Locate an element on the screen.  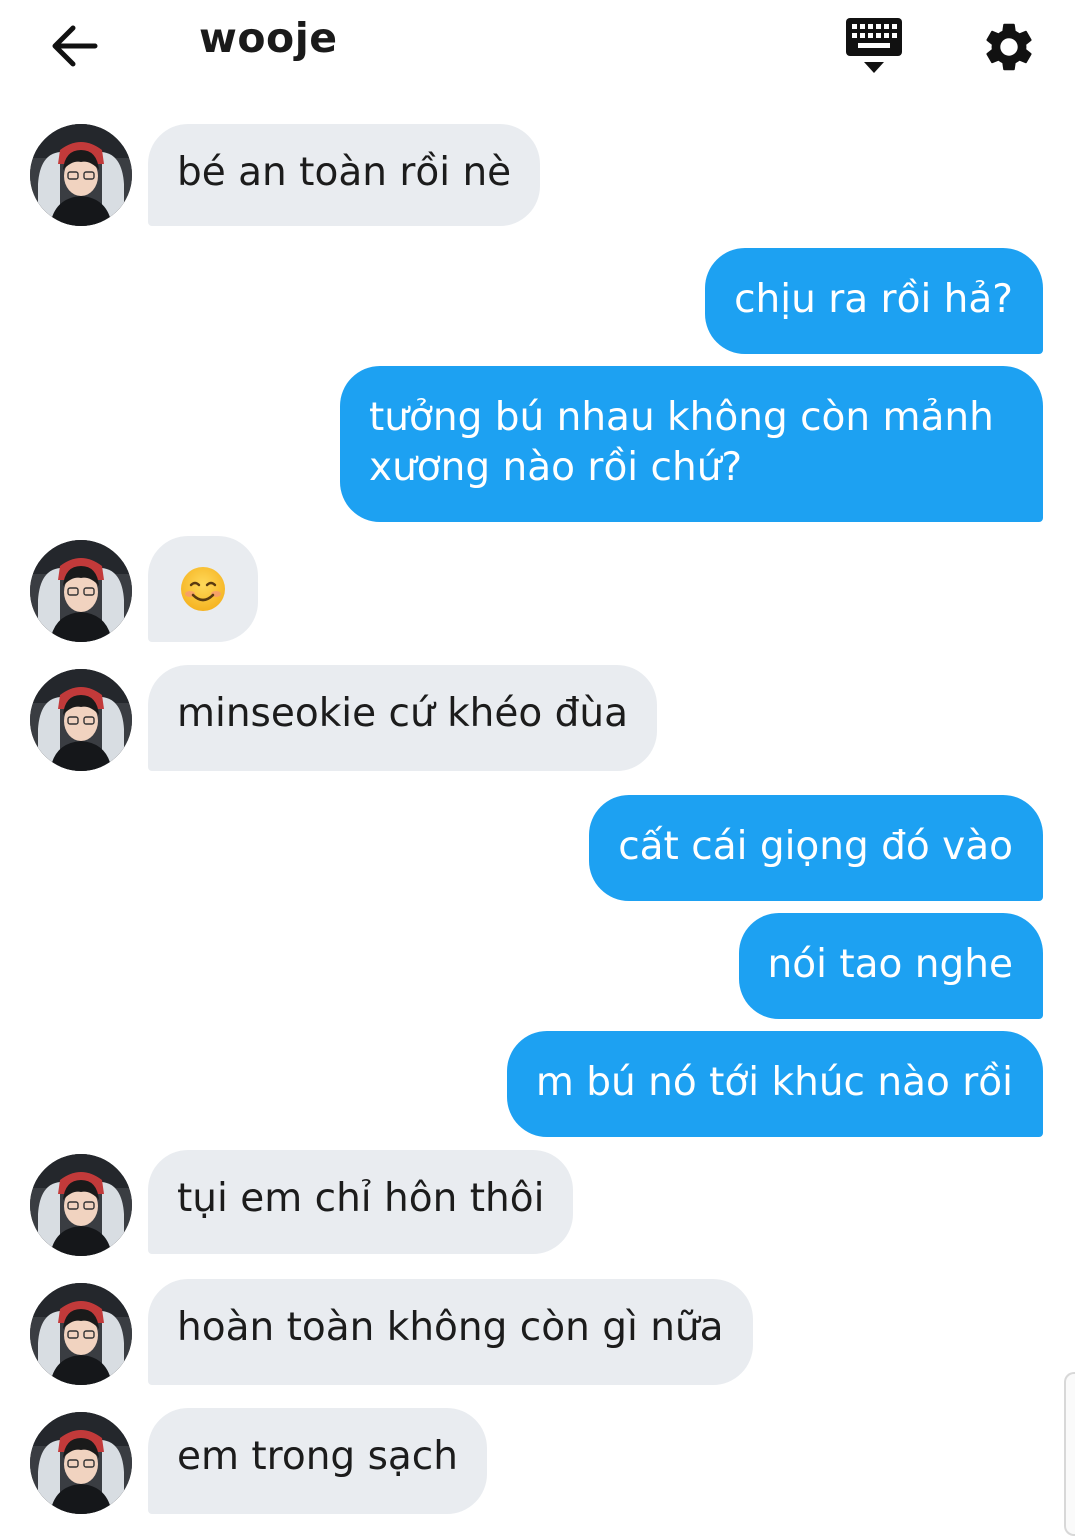
incoming-message: bé an toàn rồi nè is located at coordinates (344, 175).